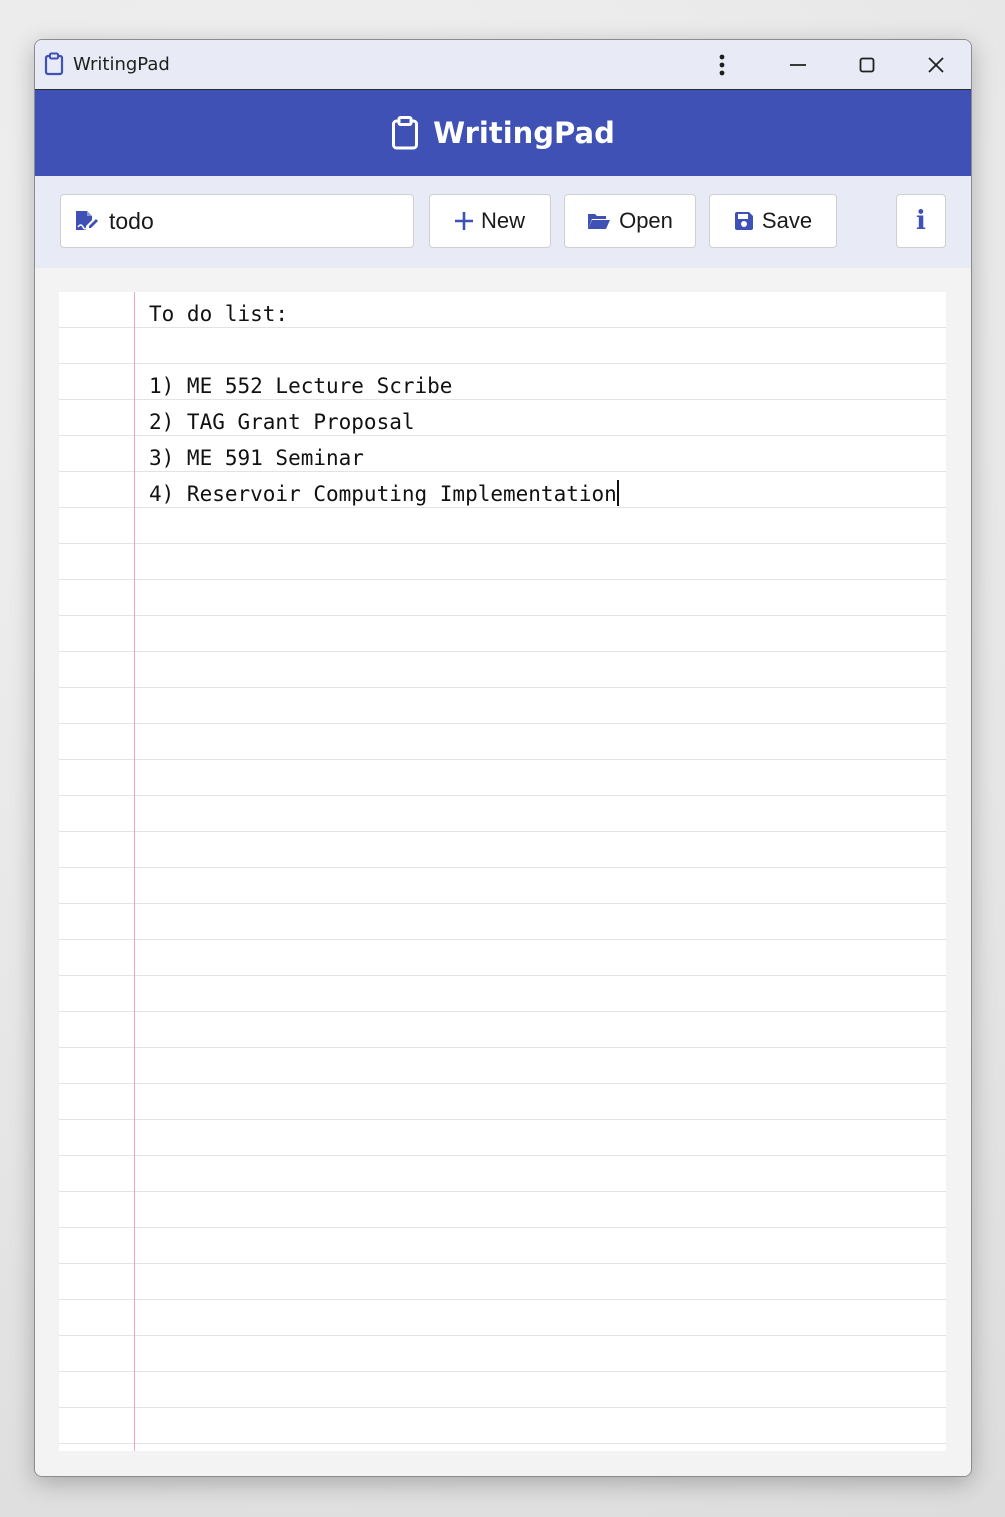 The height and width of the screenshot is (1517, 1005). What do you see at coordinates (383, 494) in the screenshot?
I see `text-line: 4) Reservoir Computing Implementation` at bounding box center [383, 494].